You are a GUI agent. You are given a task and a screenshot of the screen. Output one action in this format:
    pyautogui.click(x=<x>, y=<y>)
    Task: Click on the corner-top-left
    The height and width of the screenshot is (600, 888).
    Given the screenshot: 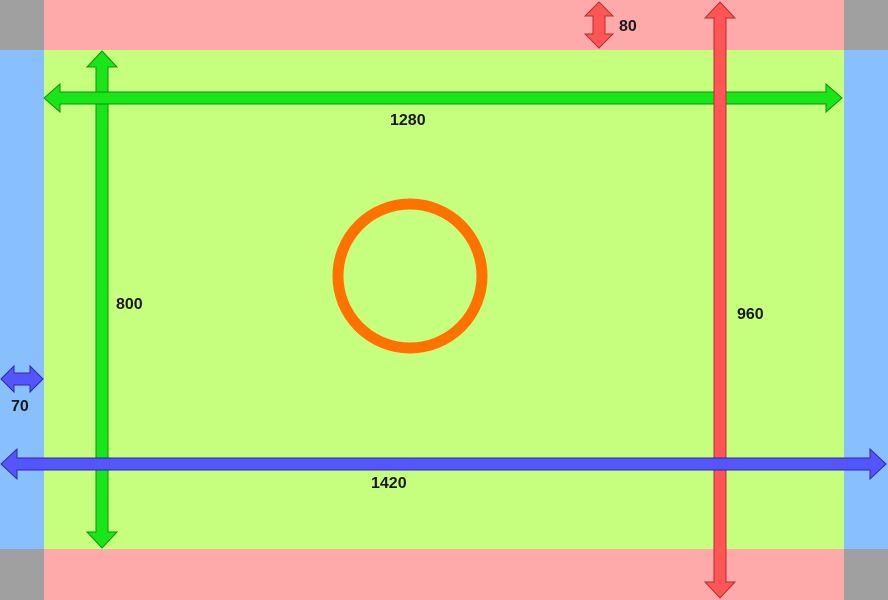 What is the action you would take?
    pyautogui.click(x=22, y=25)
    